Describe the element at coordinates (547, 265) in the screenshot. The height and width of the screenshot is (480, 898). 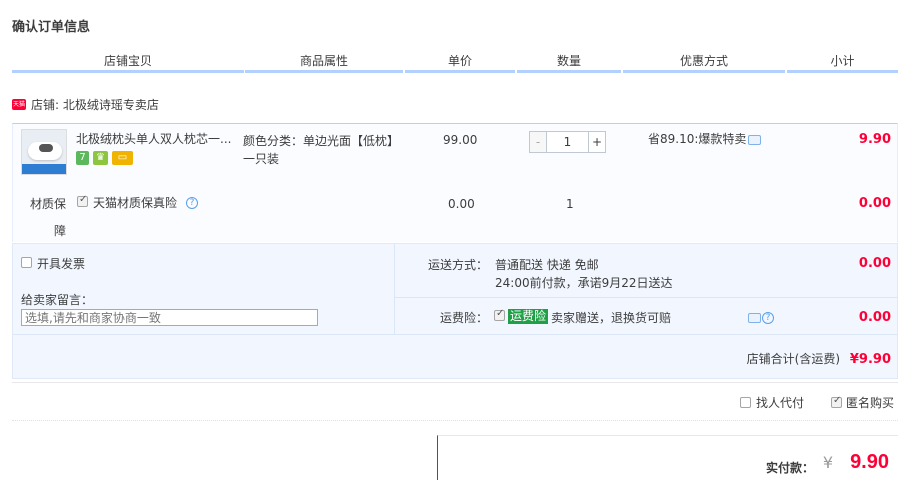
I see `shipping-method: 普通配送 快递 免邮` at that location.